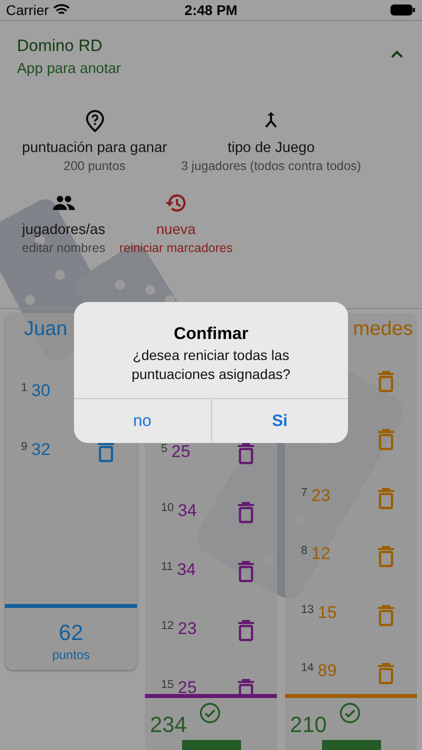 Image resolution: width=422 pixels, height=750 pixels. What do you see at coordinates (27, 10) in the screenshot?
I see `carrier-label: Carrier` at bounding box center [27, 10].